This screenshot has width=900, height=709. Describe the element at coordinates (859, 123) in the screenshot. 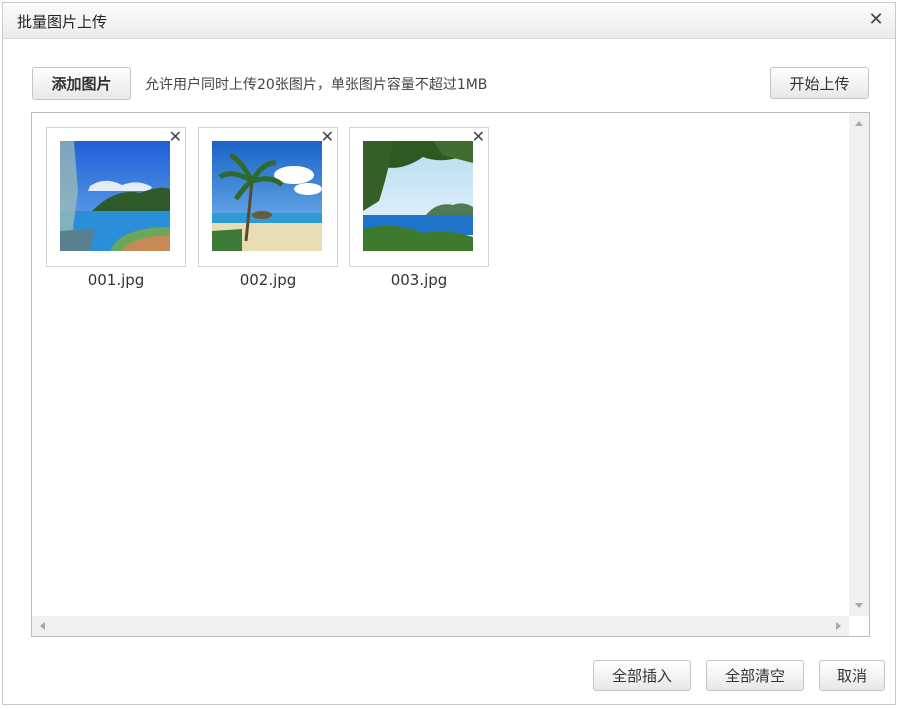

I see `scroll-up-icon` at that location.